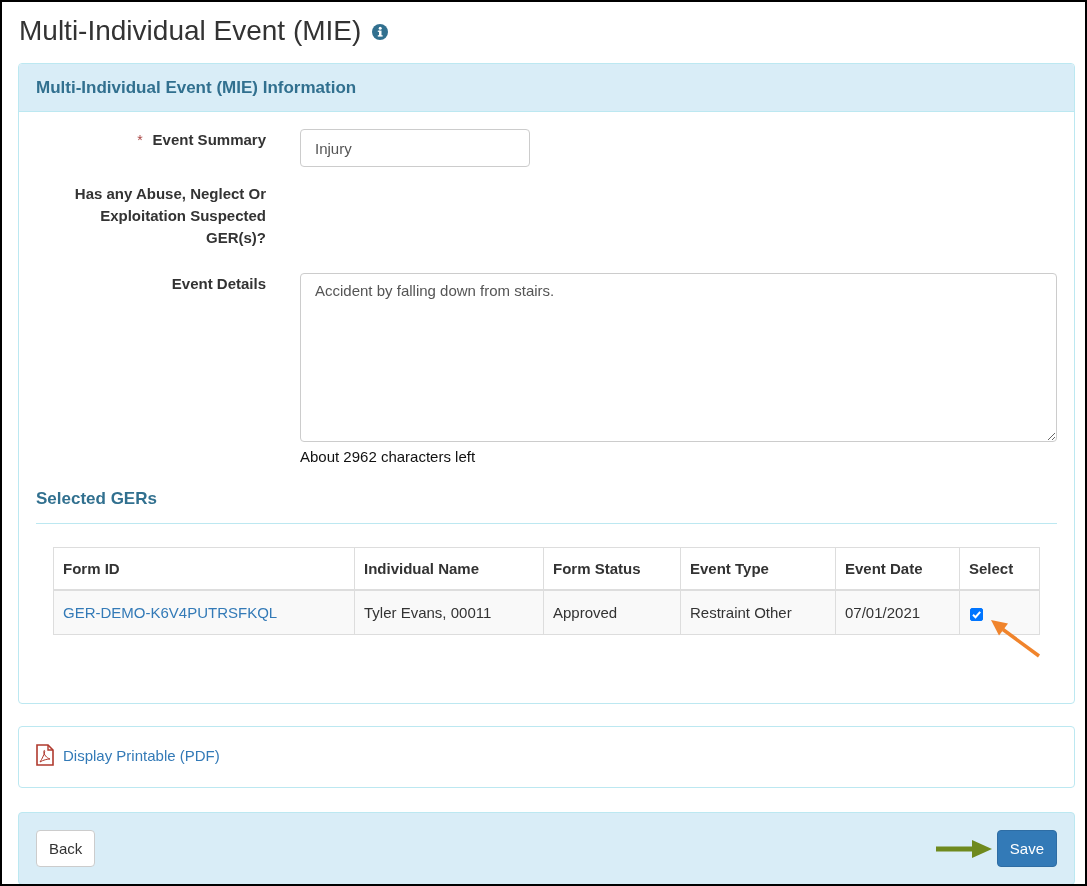  Describe the element at coordinates (45, 755) in the screenshot. I see `pdf-file-icon` at that location.